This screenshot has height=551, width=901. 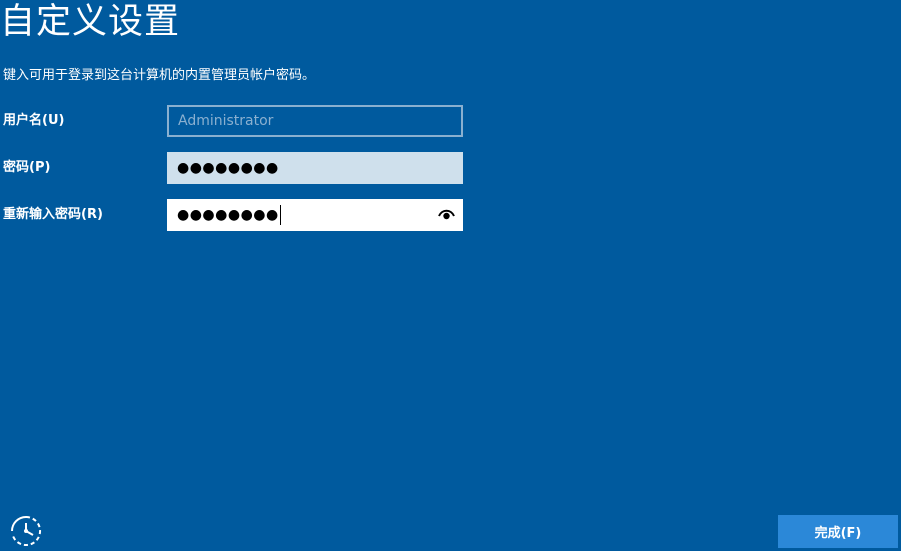 What do you see at coordinates (159, 75) in the screenshot?
I see `page-subtitle: 键入可用于登录到这台计算机的内置管理员帐户密码。` at bounding box center [159, 75].